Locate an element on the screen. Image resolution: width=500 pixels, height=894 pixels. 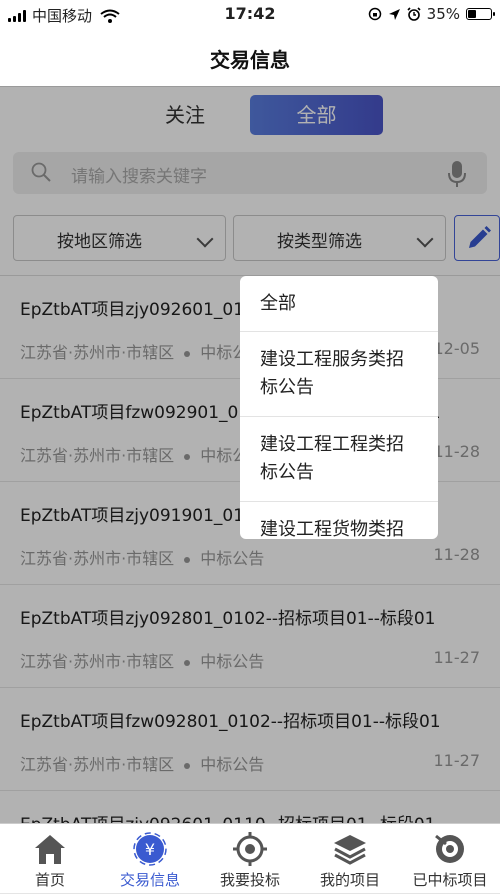
page-title: 交易信息 is located at coordinates (250, 60).